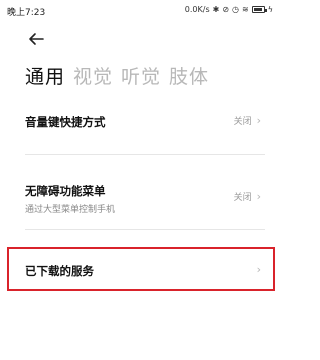  I want to click on network-speed: 0.0K/s, so click(197, 9).